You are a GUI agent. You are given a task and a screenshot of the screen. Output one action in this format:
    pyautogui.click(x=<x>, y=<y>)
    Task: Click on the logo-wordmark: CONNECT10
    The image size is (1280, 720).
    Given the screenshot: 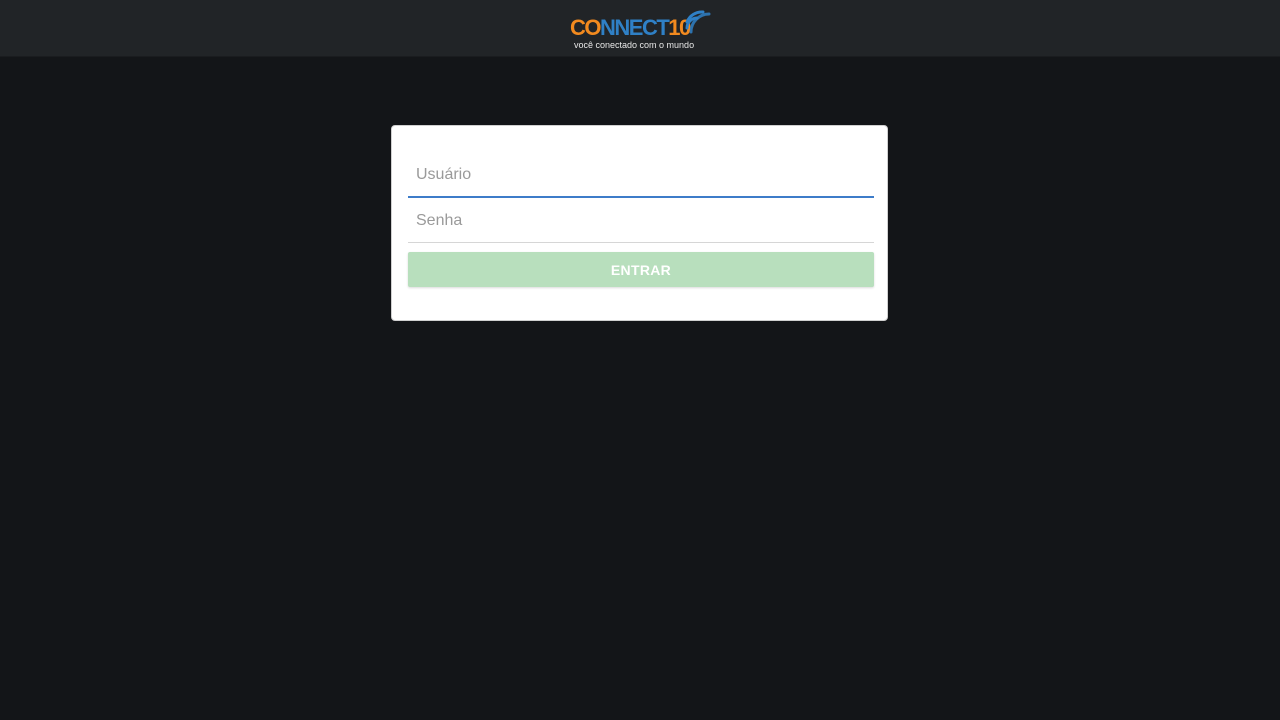 What is the action you would take?
    pyautogui.click(x=630, y=27)
    